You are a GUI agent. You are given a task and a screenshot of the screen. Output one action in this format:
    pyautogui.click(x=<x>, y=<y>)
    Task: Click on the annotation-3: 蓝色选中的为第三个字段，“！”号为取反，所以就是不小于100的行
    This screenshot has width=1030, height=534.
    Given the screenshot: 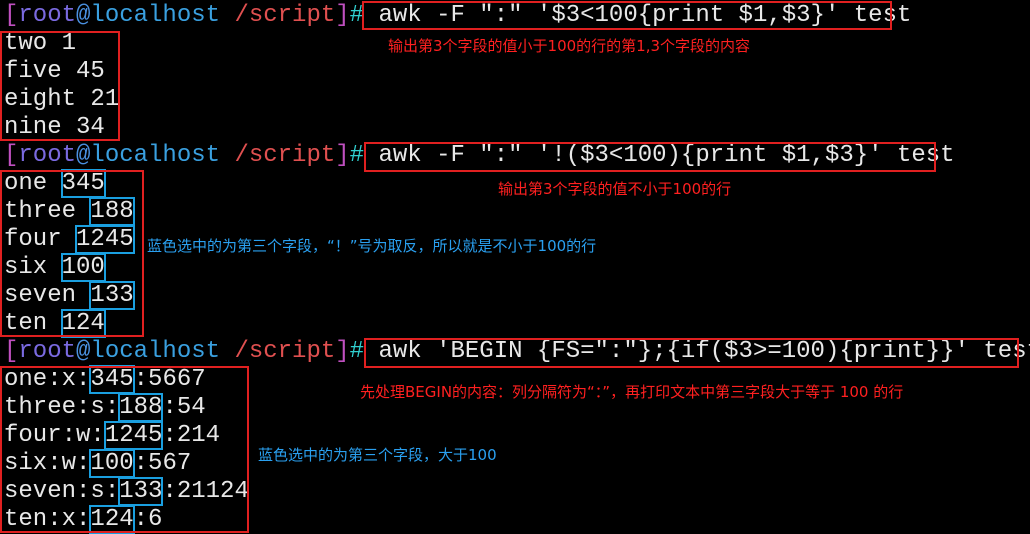 What is the action you would take?
    pyautogui.click(x=372, y=246)
    